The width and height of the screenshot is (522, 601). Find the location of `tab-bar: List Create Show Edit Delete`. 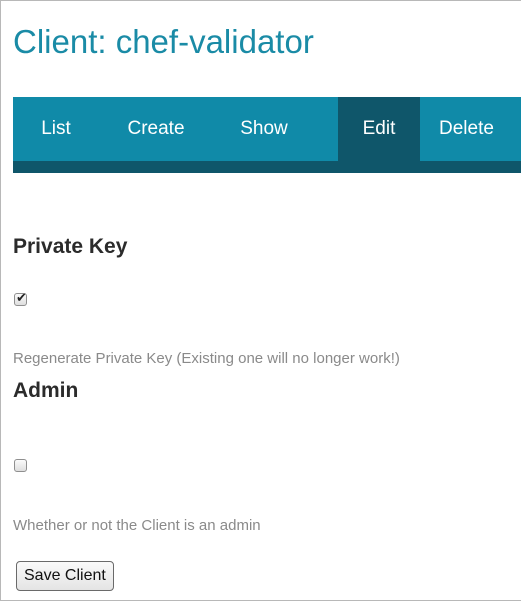

tab-bar: List Create Show Edit Delete is located at coordinates (267, 135).